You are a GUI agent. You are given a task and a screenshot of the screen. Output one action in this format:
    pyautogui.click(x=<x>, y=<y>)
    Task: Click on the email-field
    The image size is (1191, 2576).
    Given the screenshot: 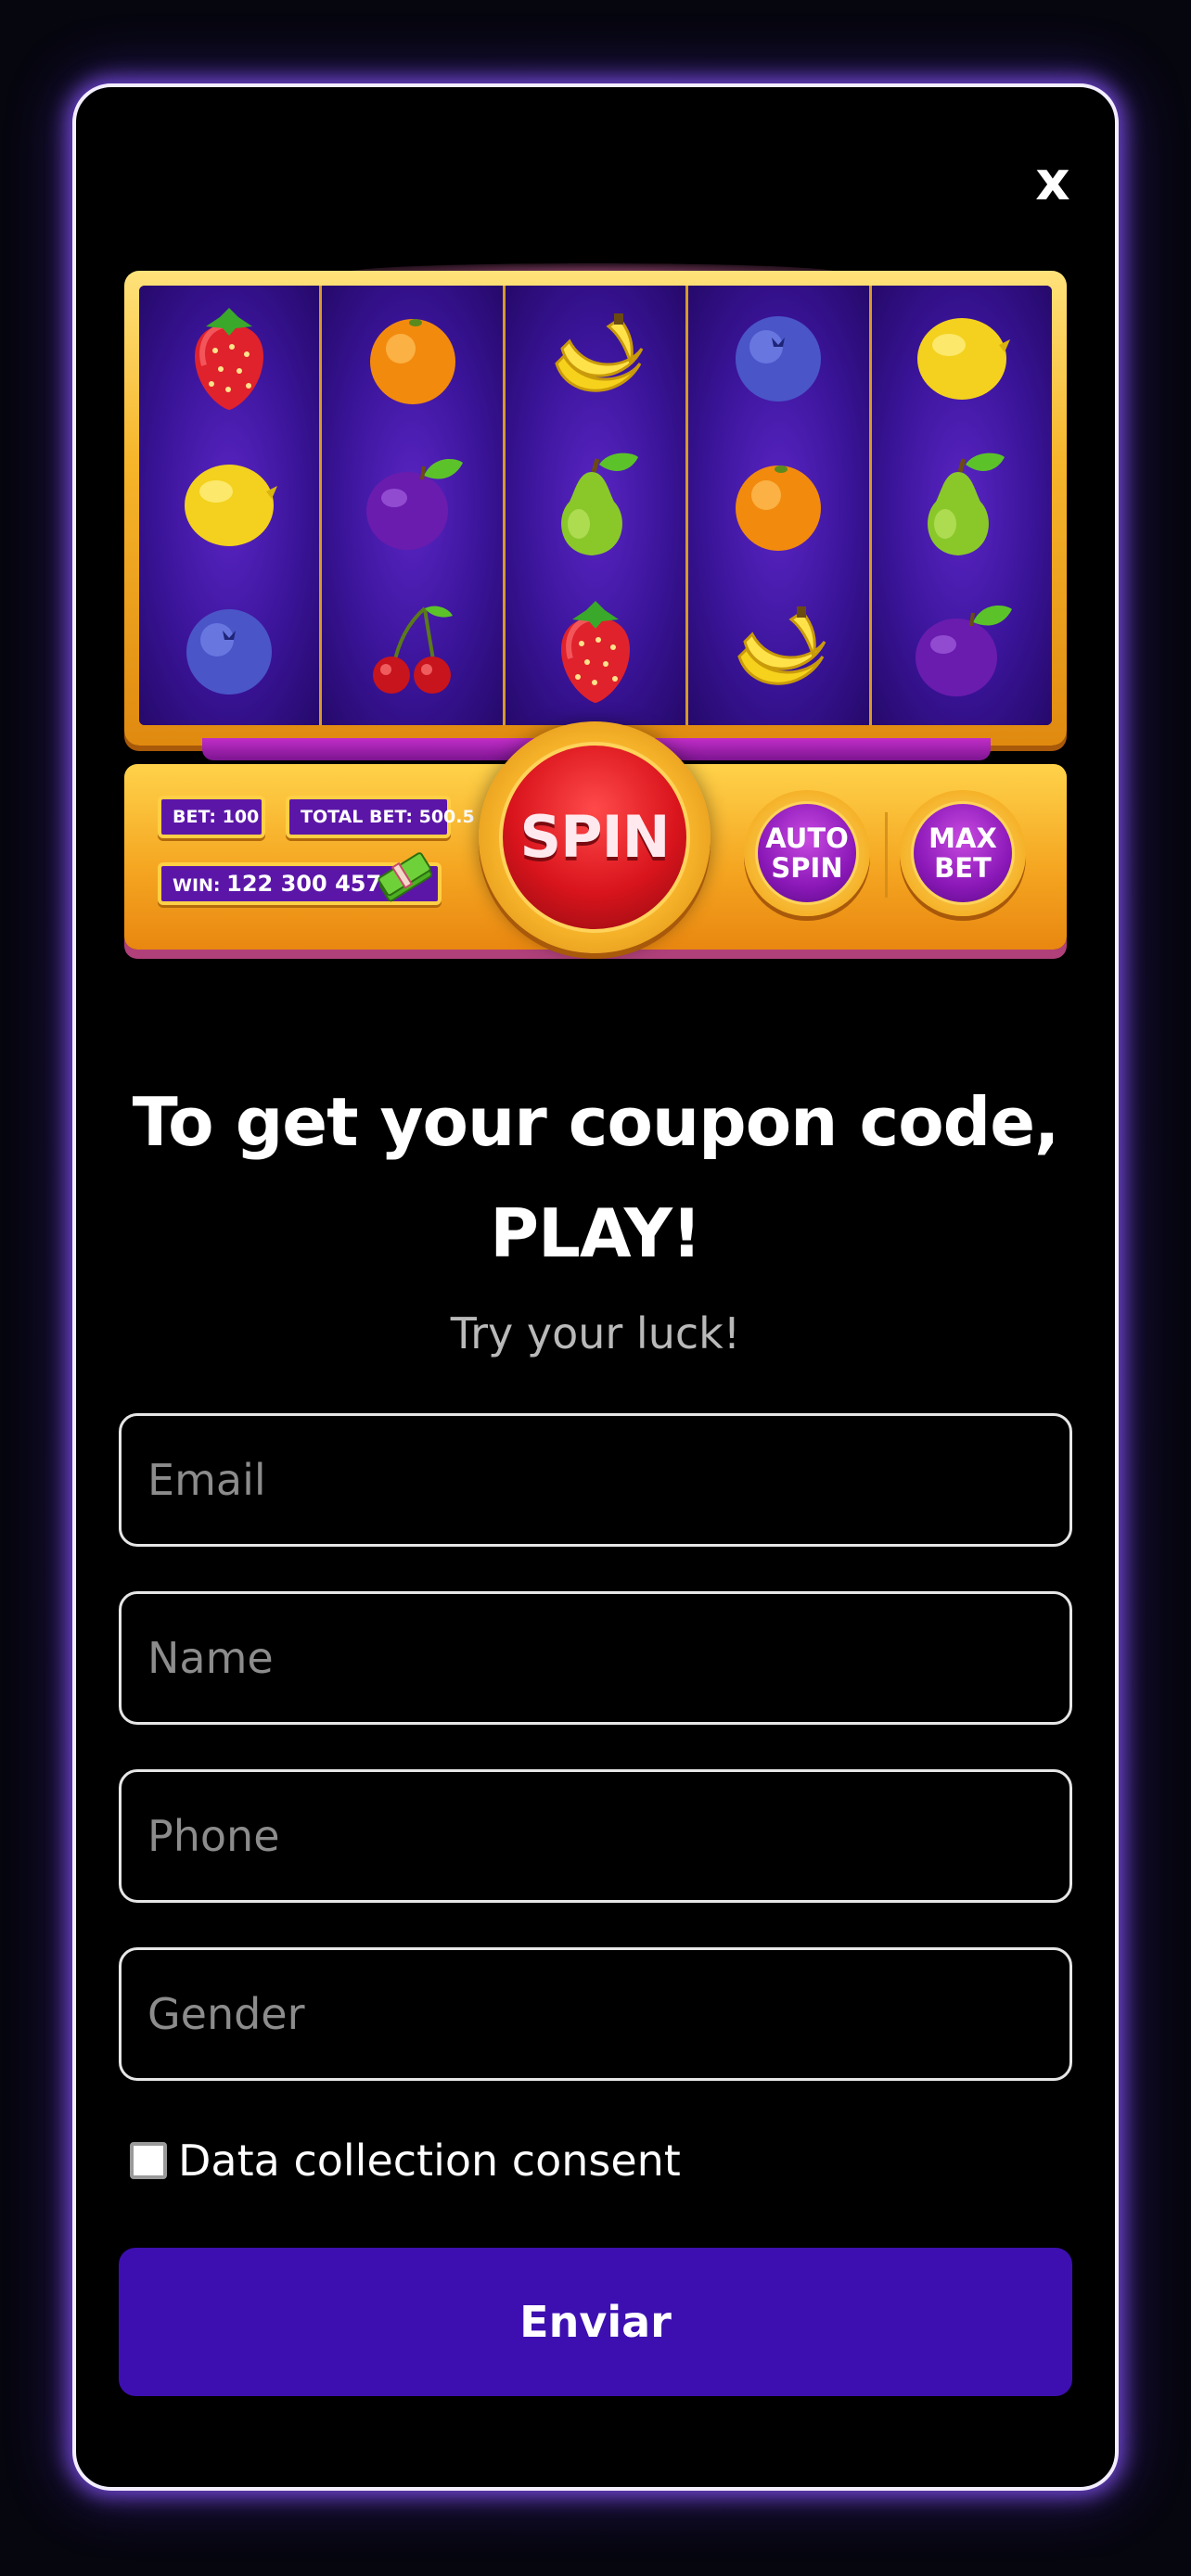 What is the action you would take?
    pyautogui.click(x=595, y=1480)
    